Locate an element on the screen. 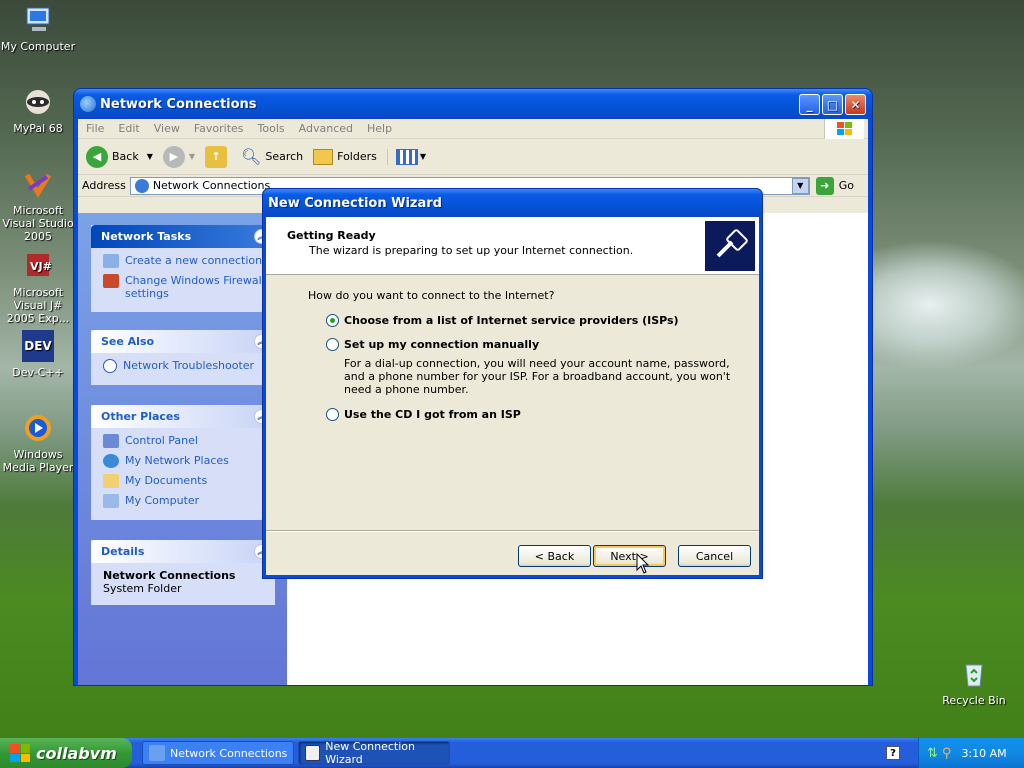 The width and height of the screenshot is (1024, 768). task-label: Change Windows Firewall settings is located at coordinates (195, 287).